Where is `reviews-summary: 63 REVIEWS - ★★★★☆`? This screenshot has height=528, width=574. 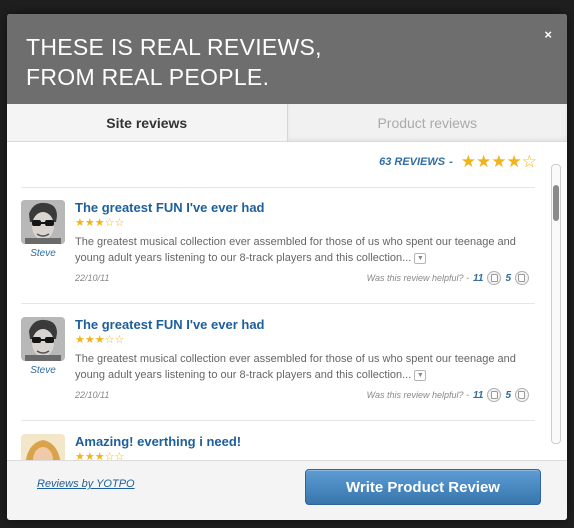 reviews-summary: 63 REVIEWS - ★★★★☆ is located at coordinates (458, 161).